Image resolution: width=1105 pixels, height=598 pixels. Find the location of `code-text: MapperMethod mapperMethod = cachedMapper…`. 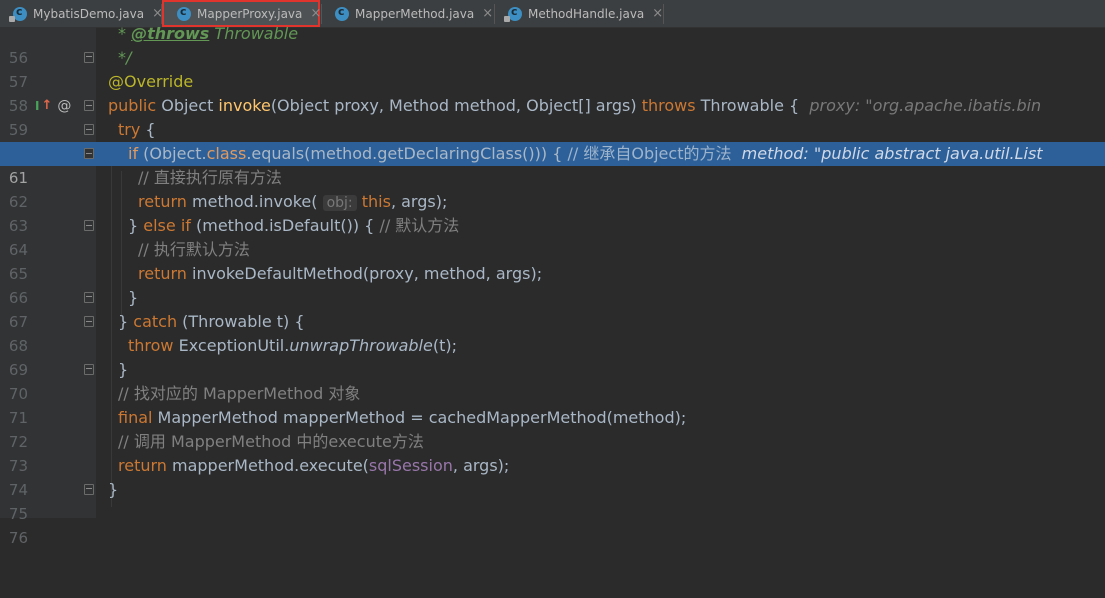

code-text: MapperMethod mapperMethod = cachedMapper… is located at coordinates (419, 417).